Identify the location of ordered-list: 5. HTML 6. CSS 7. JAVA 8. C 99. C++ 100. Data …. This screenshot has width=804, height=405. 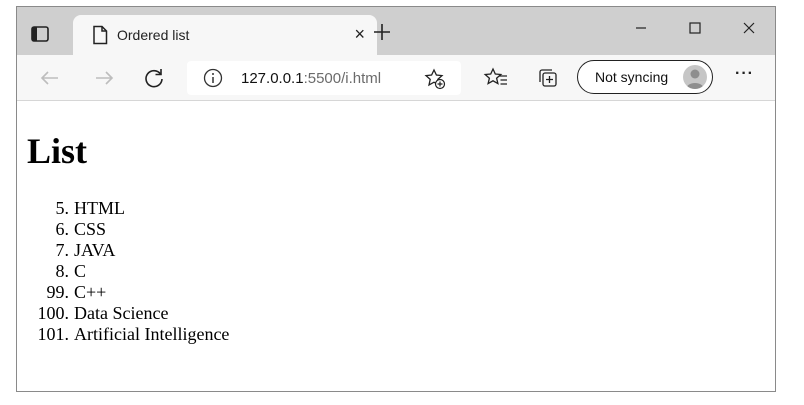
(123, 271).